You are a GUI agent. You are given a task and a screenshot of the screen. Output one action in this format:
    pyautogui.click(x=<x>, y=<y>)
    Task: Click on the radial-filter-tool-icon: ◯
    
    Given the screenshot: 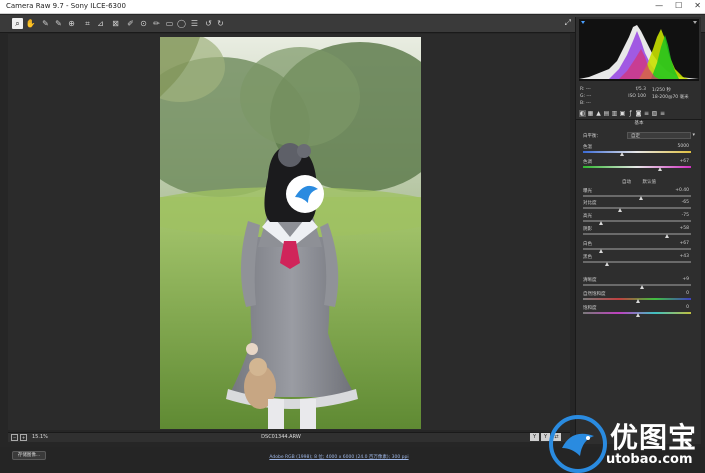 What is the action you would take?
    pyautogui.click(x=181, y=23)
    